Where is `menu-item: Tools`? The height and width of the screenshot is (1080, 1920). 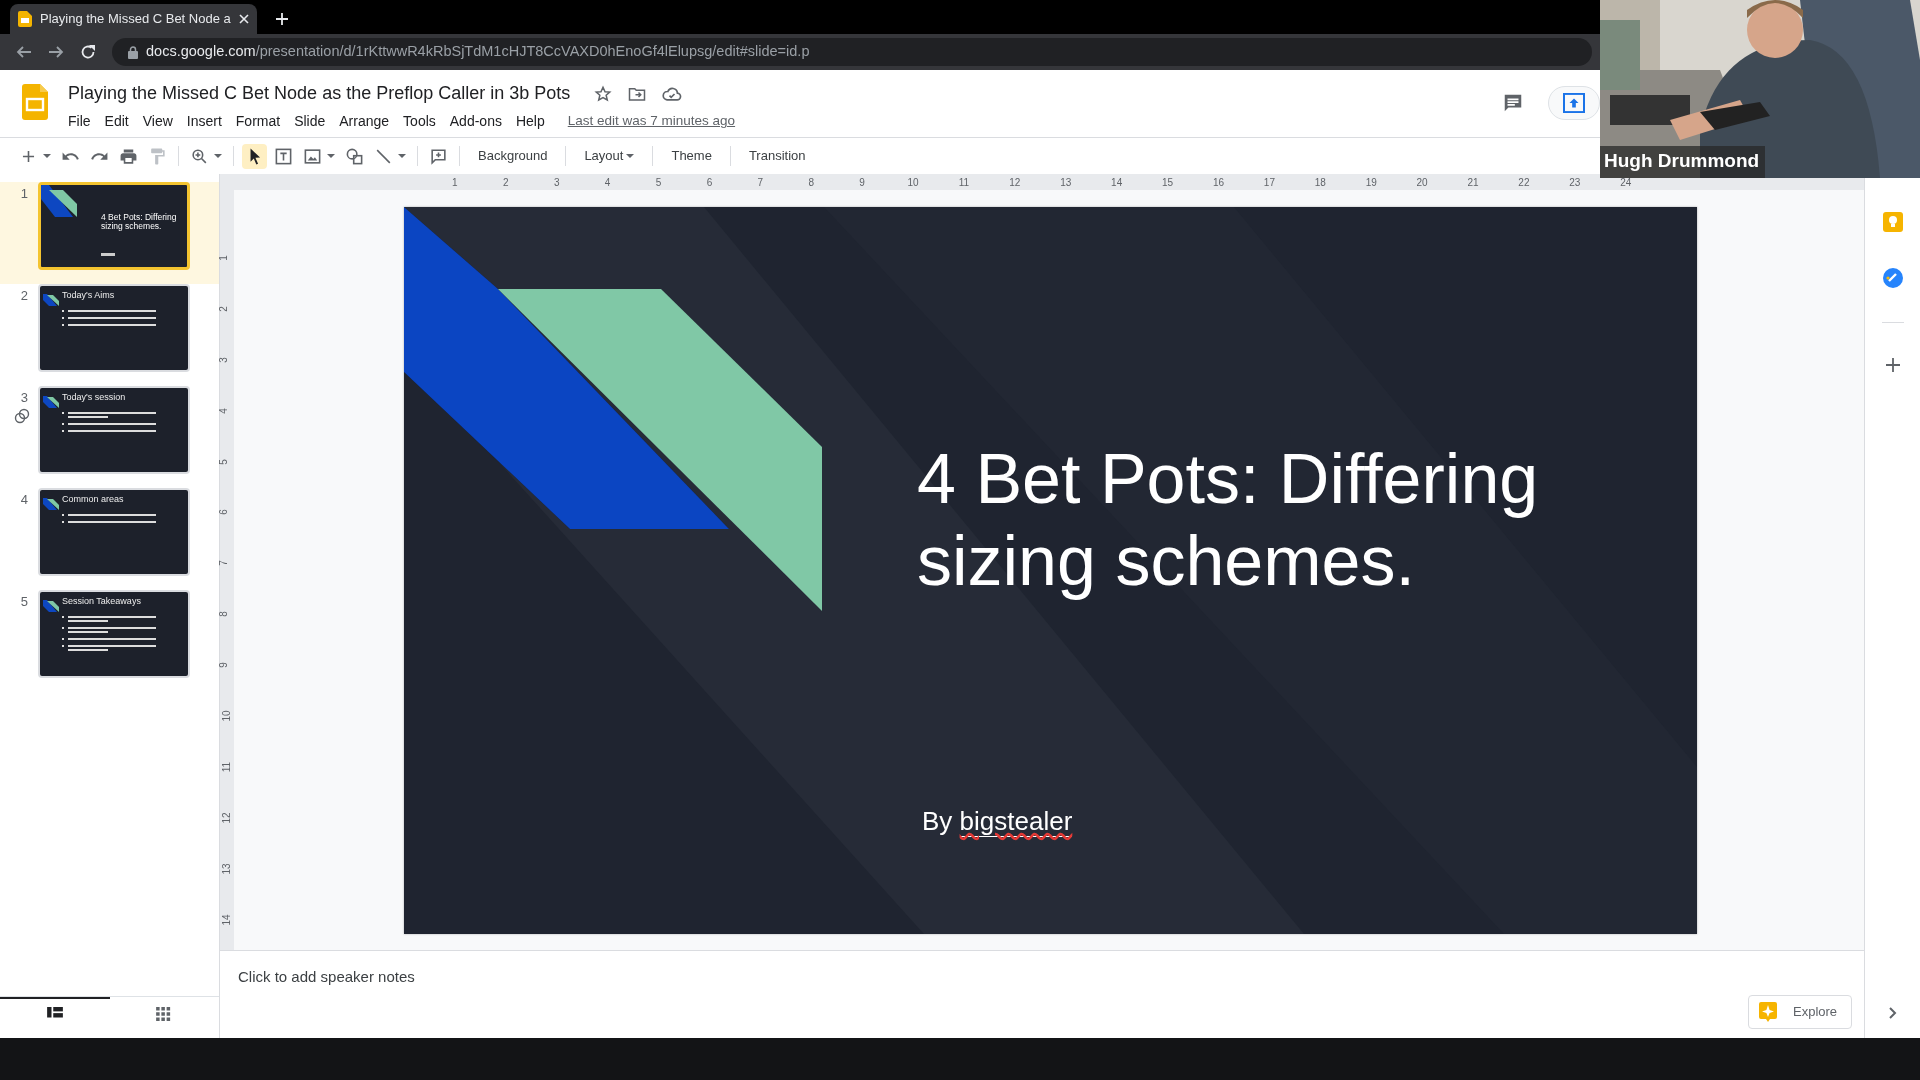 menu-item: Tools is located at coordinates (419, 121).